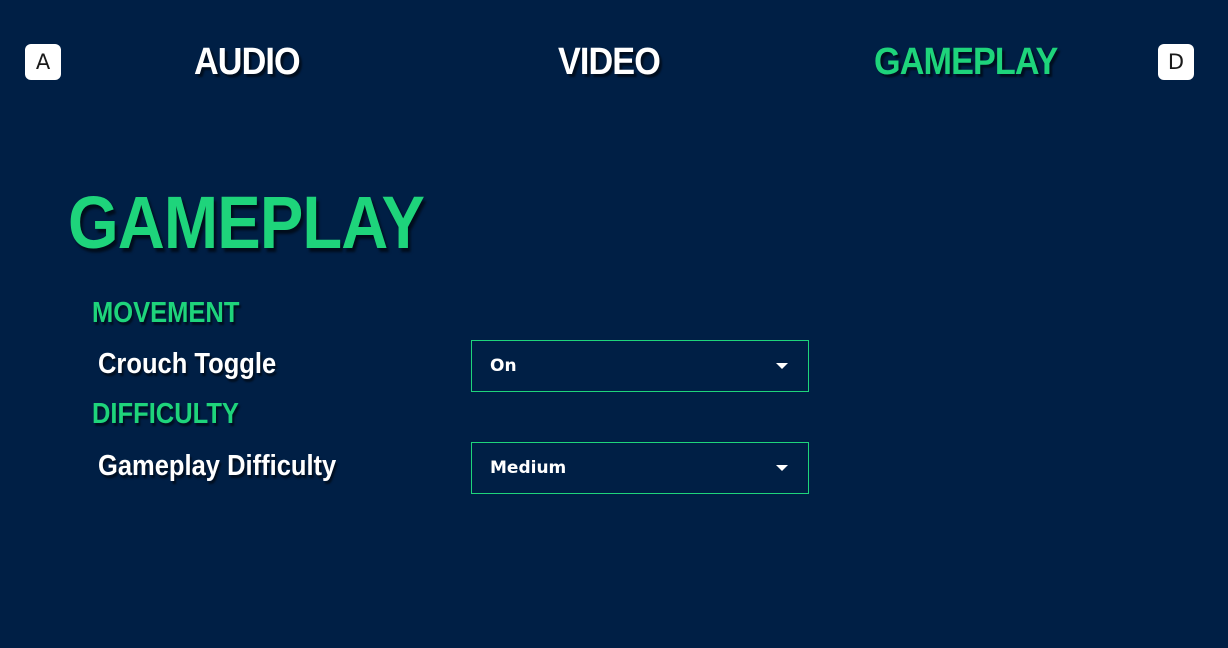  What do you see at coordinates (528, 468) in the screenshot?
I see `gameplay-difficulty-value: Medium` at bounding box center [528, 468].